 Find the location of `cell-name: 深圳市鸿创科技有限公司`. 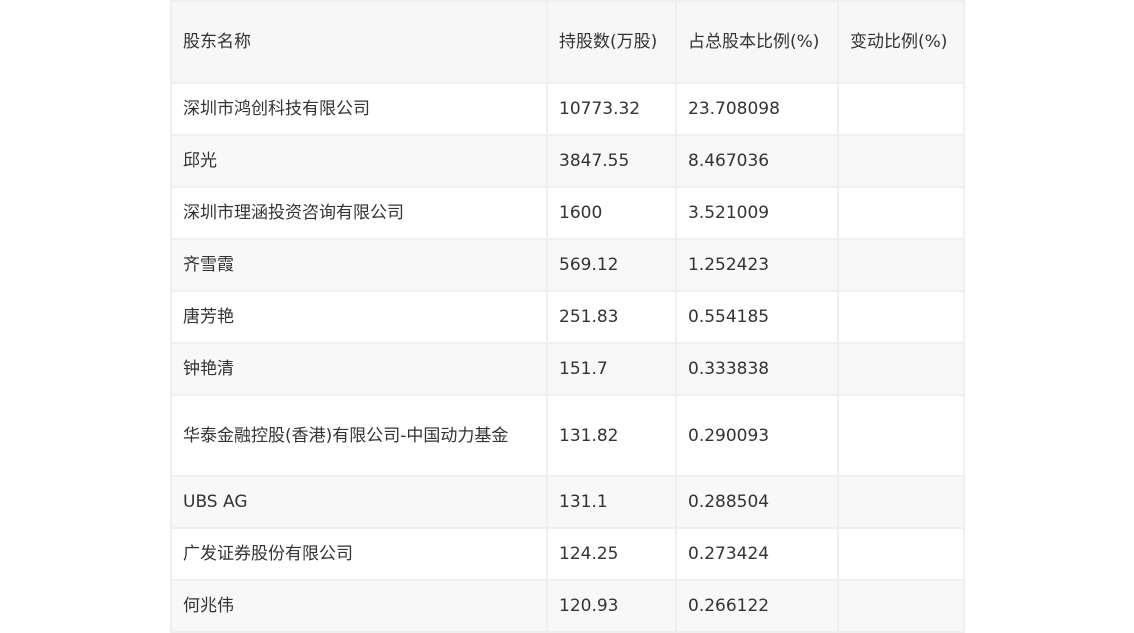

cell-name: 深圳市鸿创科技有限公司 is located at coordinates (359, 109).